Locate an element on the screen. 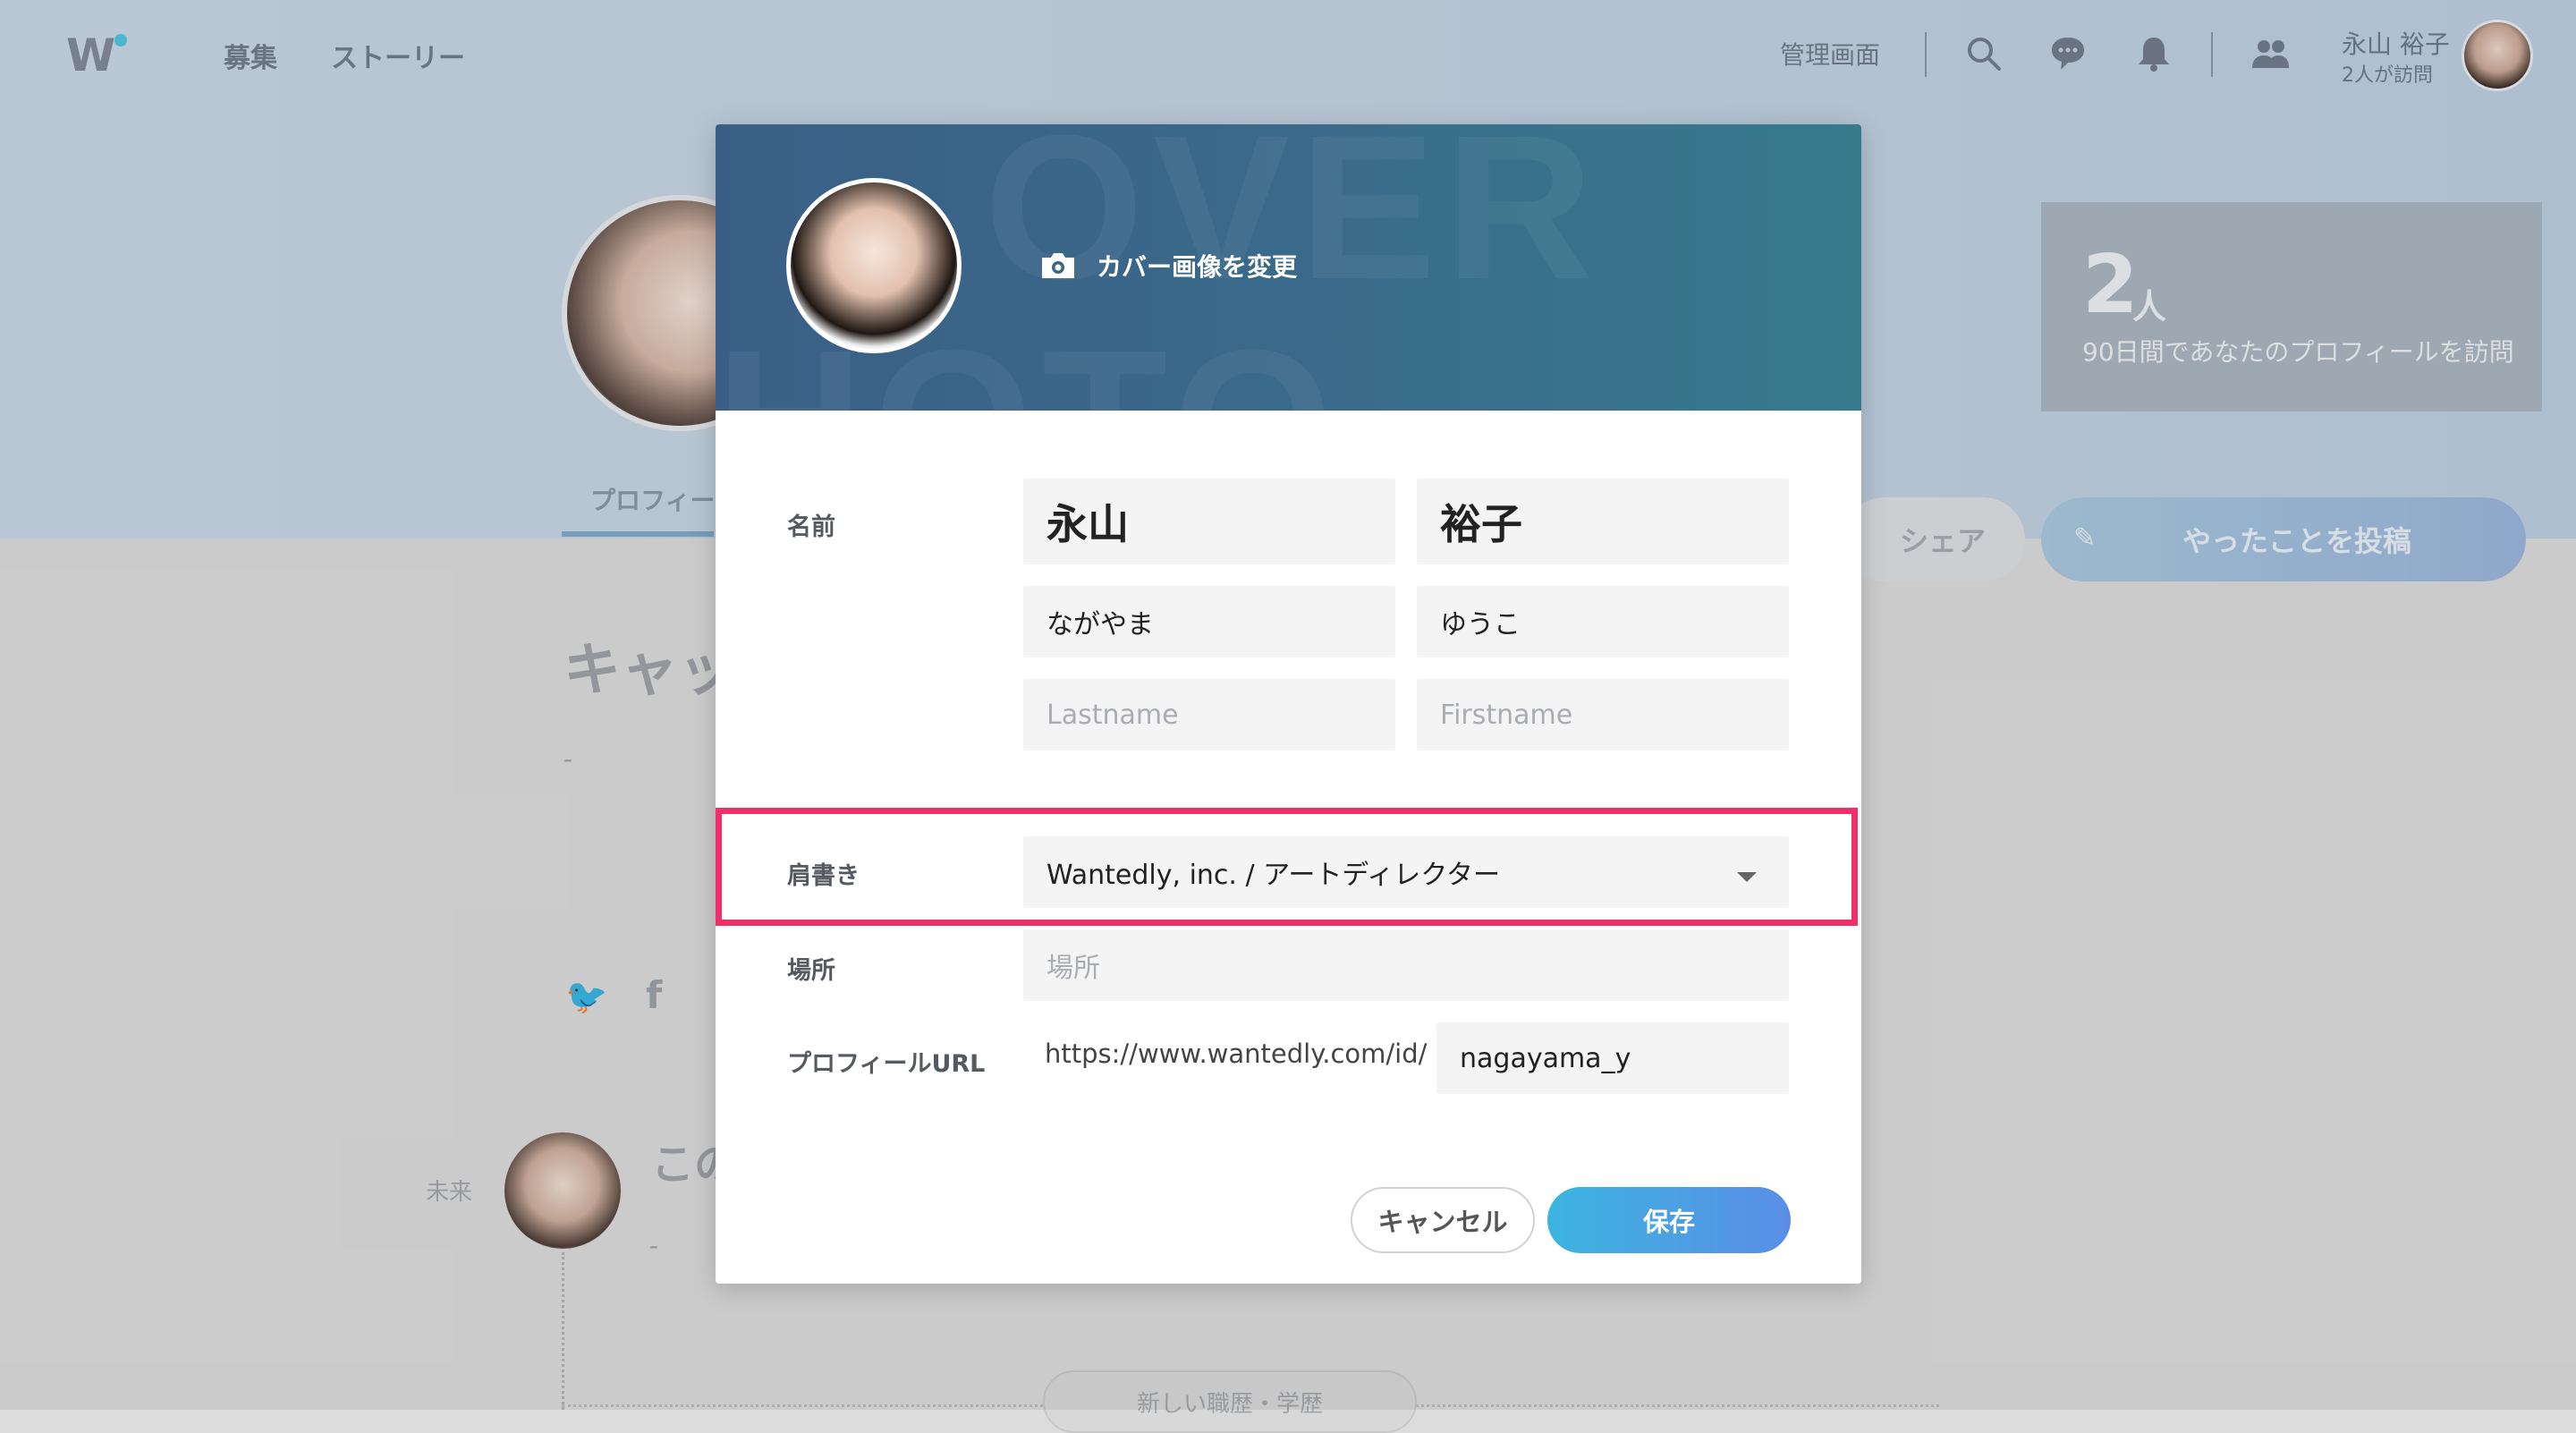  location-field: 場所 is located at coordinates (1406, 965).